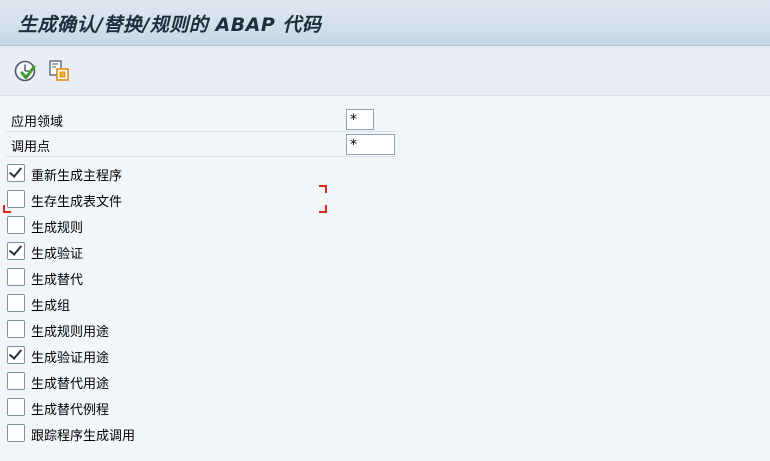  Describe the element at coordinates (360, 119) in the screenshot. I see `application-area-input` at that location.